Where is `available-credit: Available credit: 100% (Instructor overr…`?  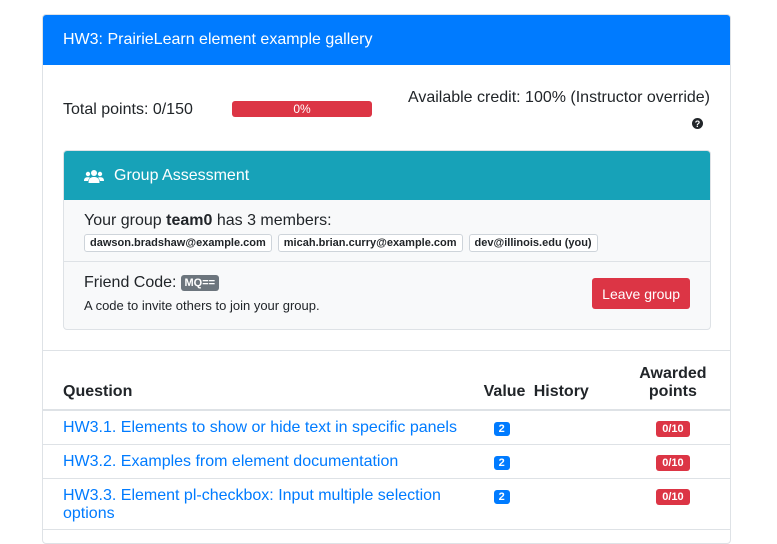
available-credit: Available credit: 100% (Instructor overr… is located at coordinates (558, 97).